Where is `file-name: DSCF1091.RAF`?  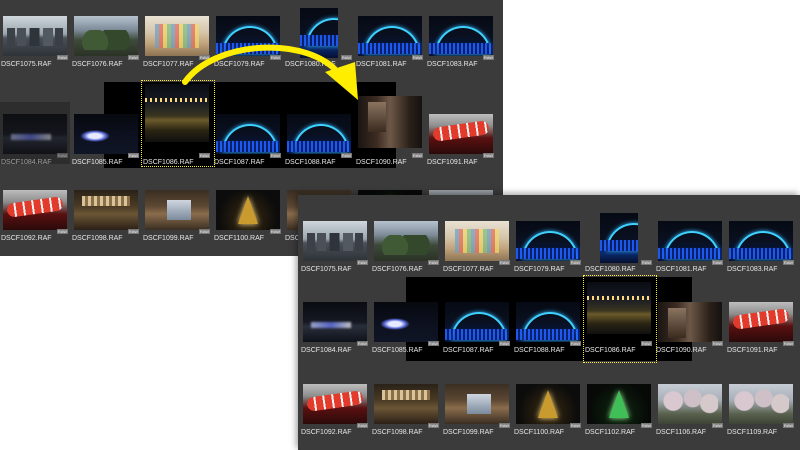 file-name: DSCF1091.RAF is located at coordinates (452, 162).